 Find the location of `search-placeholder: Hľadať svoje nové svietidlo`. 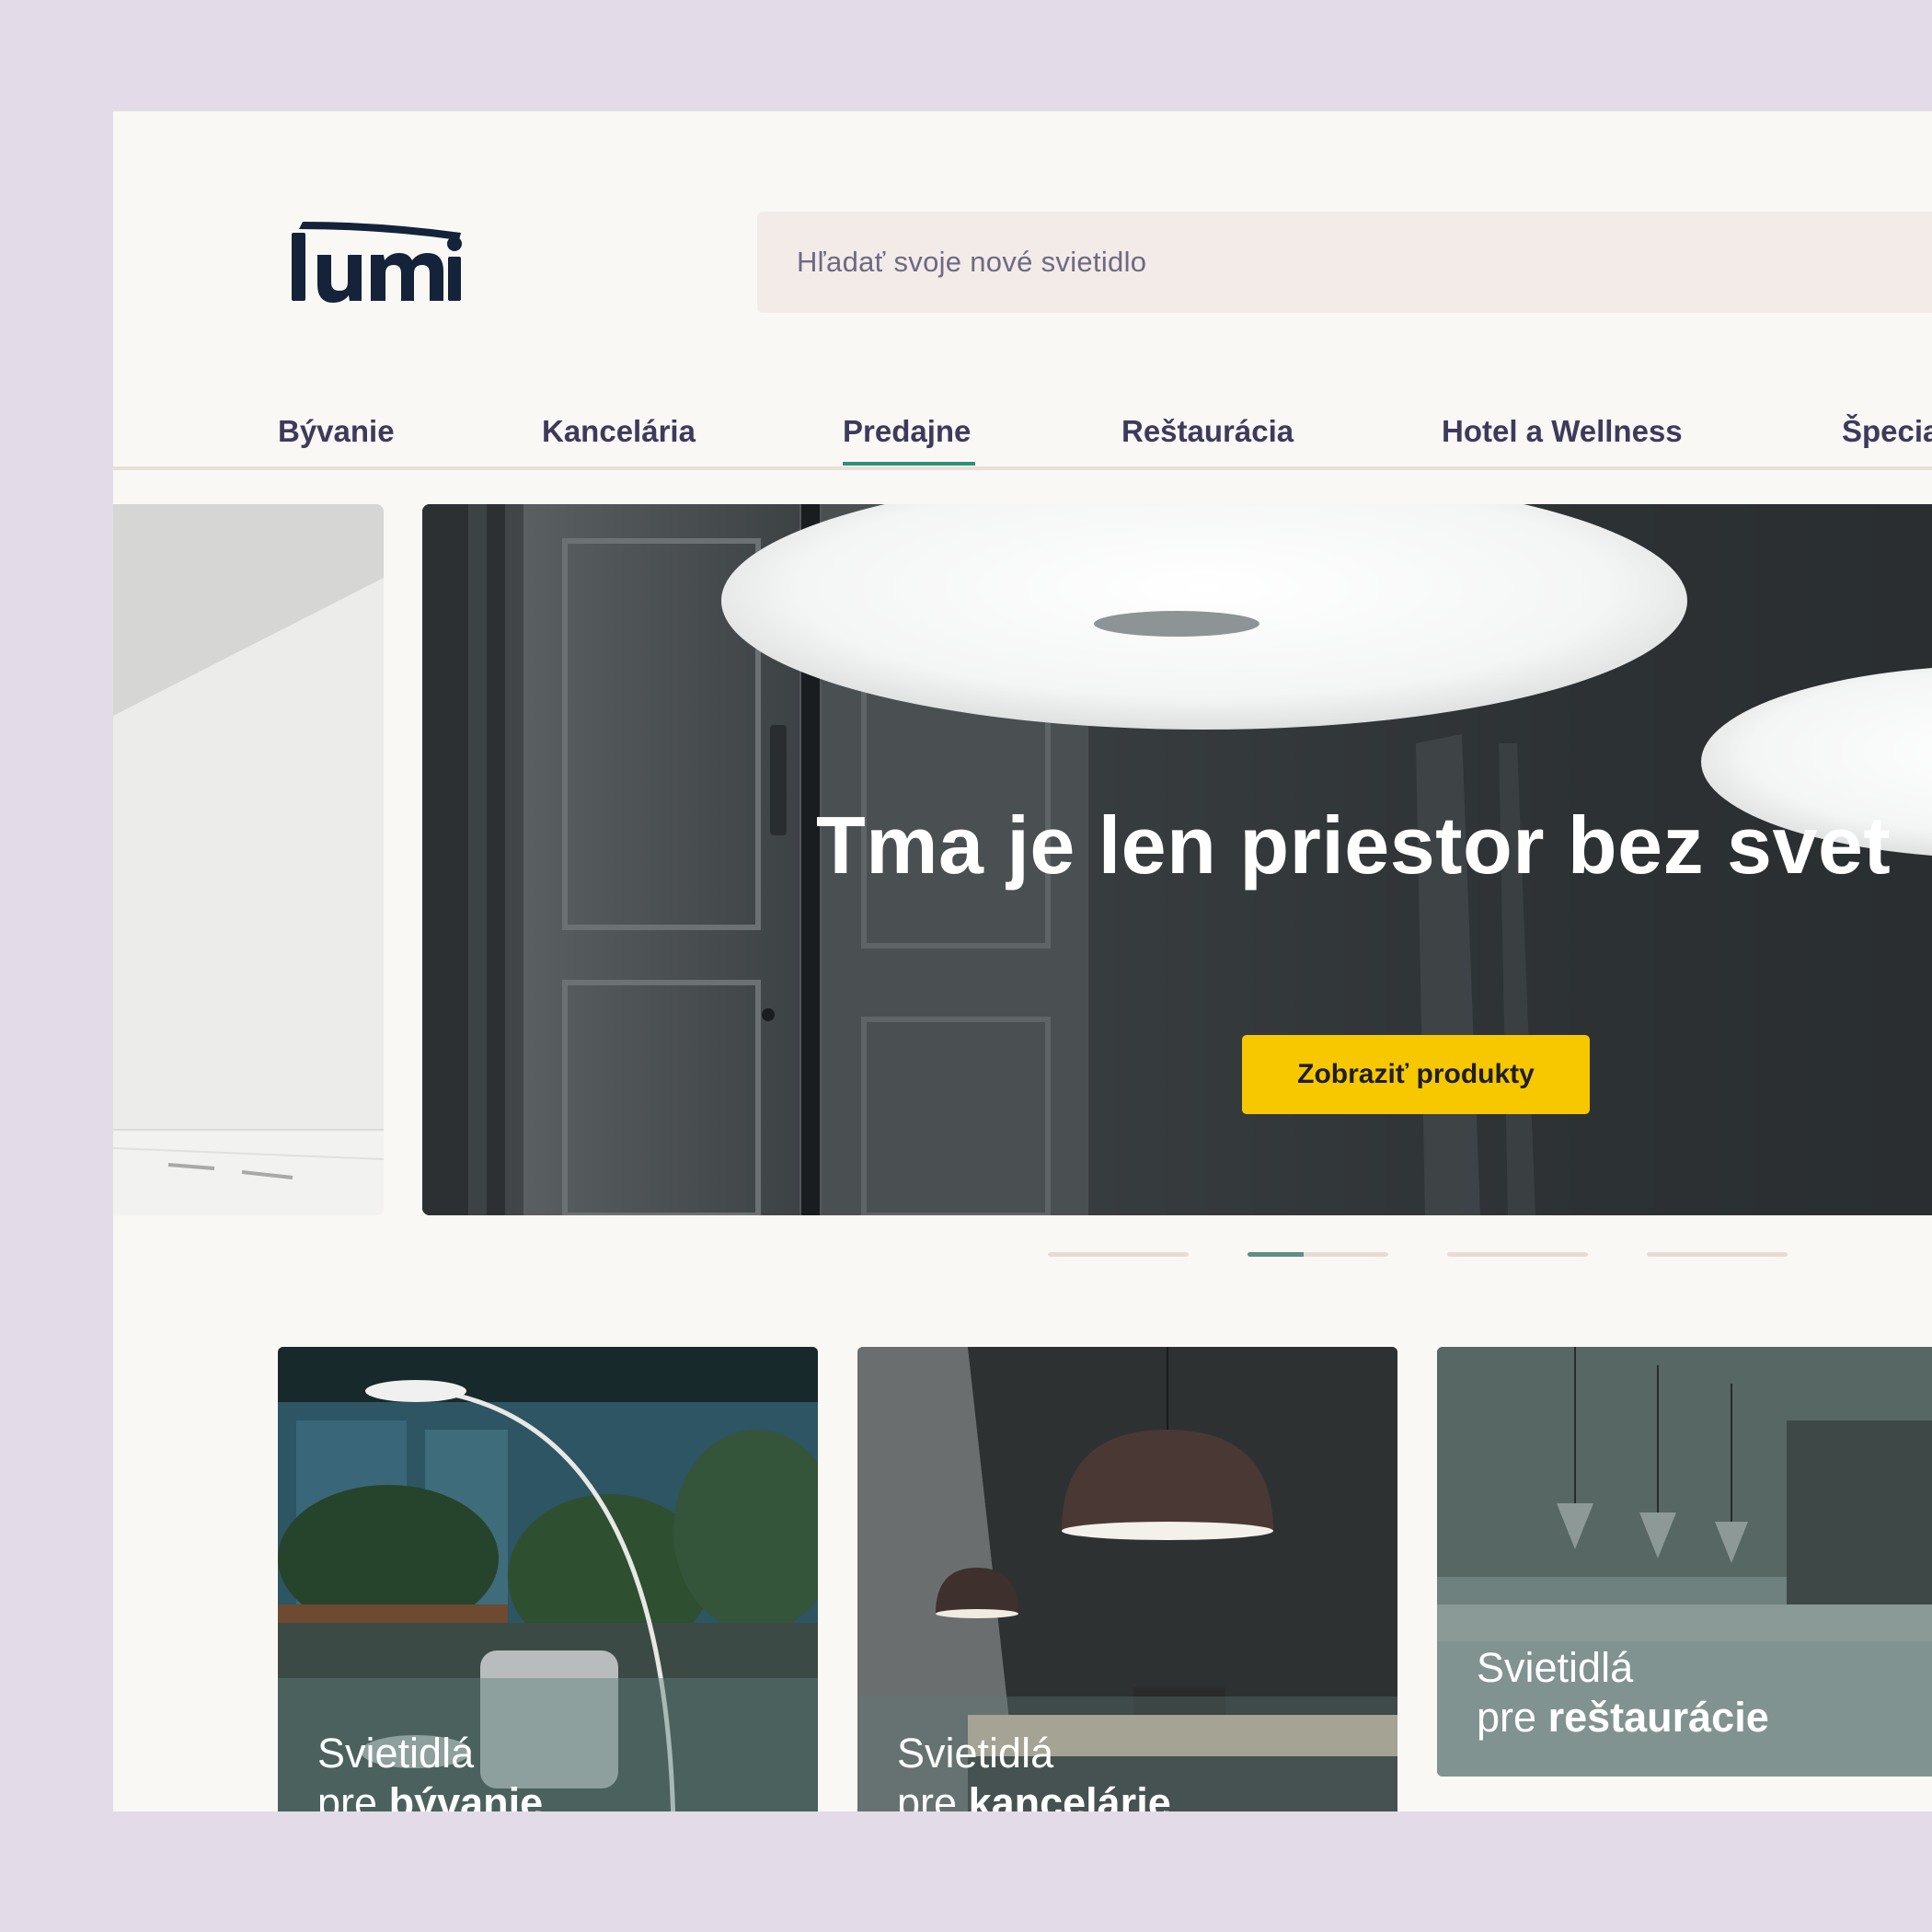

search-placeholder: Hľadať svoje nové svietidlo is located at coordinates (972, 262).